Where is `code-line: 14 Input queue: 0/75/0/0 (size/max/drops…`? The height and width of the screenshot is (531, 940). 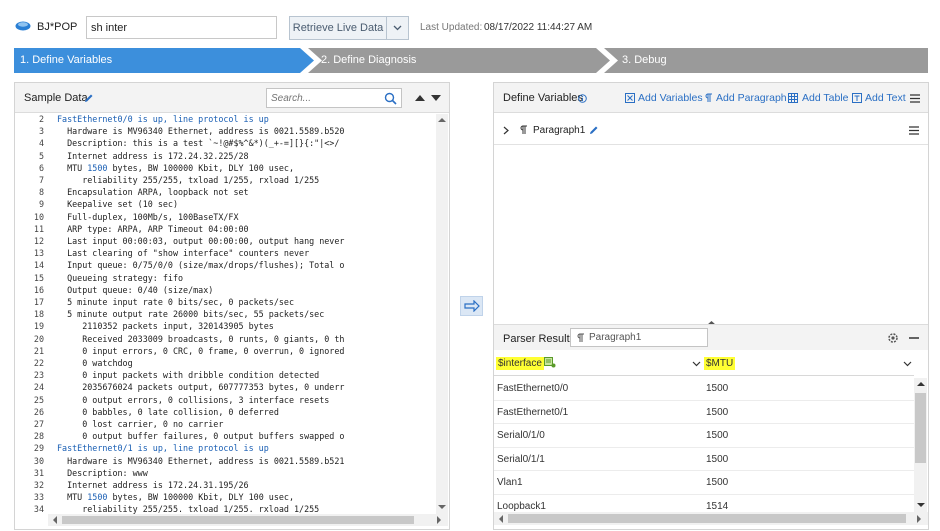 code-line: 14 Input queue: 0/75/0/0 (size/max/drops… is located at coordinates (184, 266).